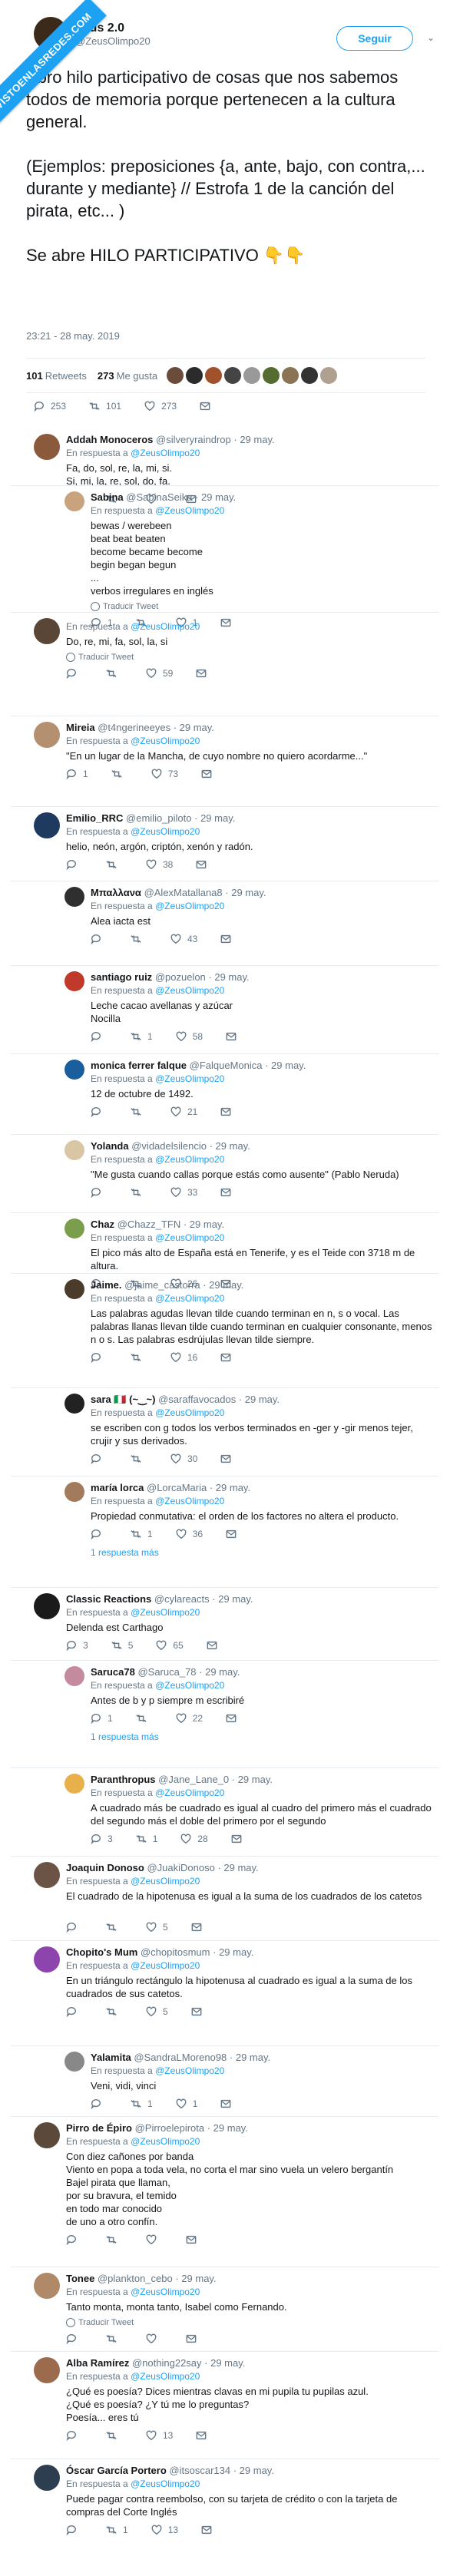 The image size is (450, 2576). Describe the element at coordinates (199, 2470) in the screenshot. I see `author-handle: @itsoscar134` at that location.